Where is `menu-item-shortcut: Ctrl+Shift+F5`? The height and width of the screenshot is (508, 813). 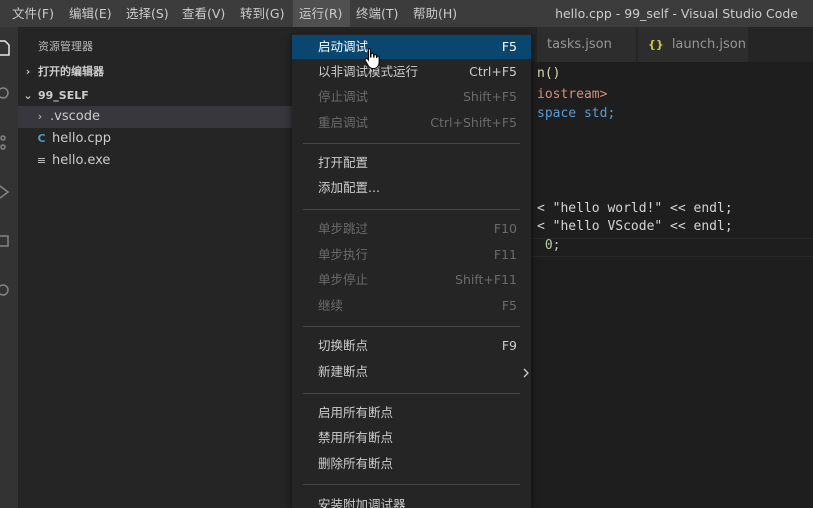
menu-item-shortcut: Ctrl+Shift+F5 is located at coordinates (473, 122).